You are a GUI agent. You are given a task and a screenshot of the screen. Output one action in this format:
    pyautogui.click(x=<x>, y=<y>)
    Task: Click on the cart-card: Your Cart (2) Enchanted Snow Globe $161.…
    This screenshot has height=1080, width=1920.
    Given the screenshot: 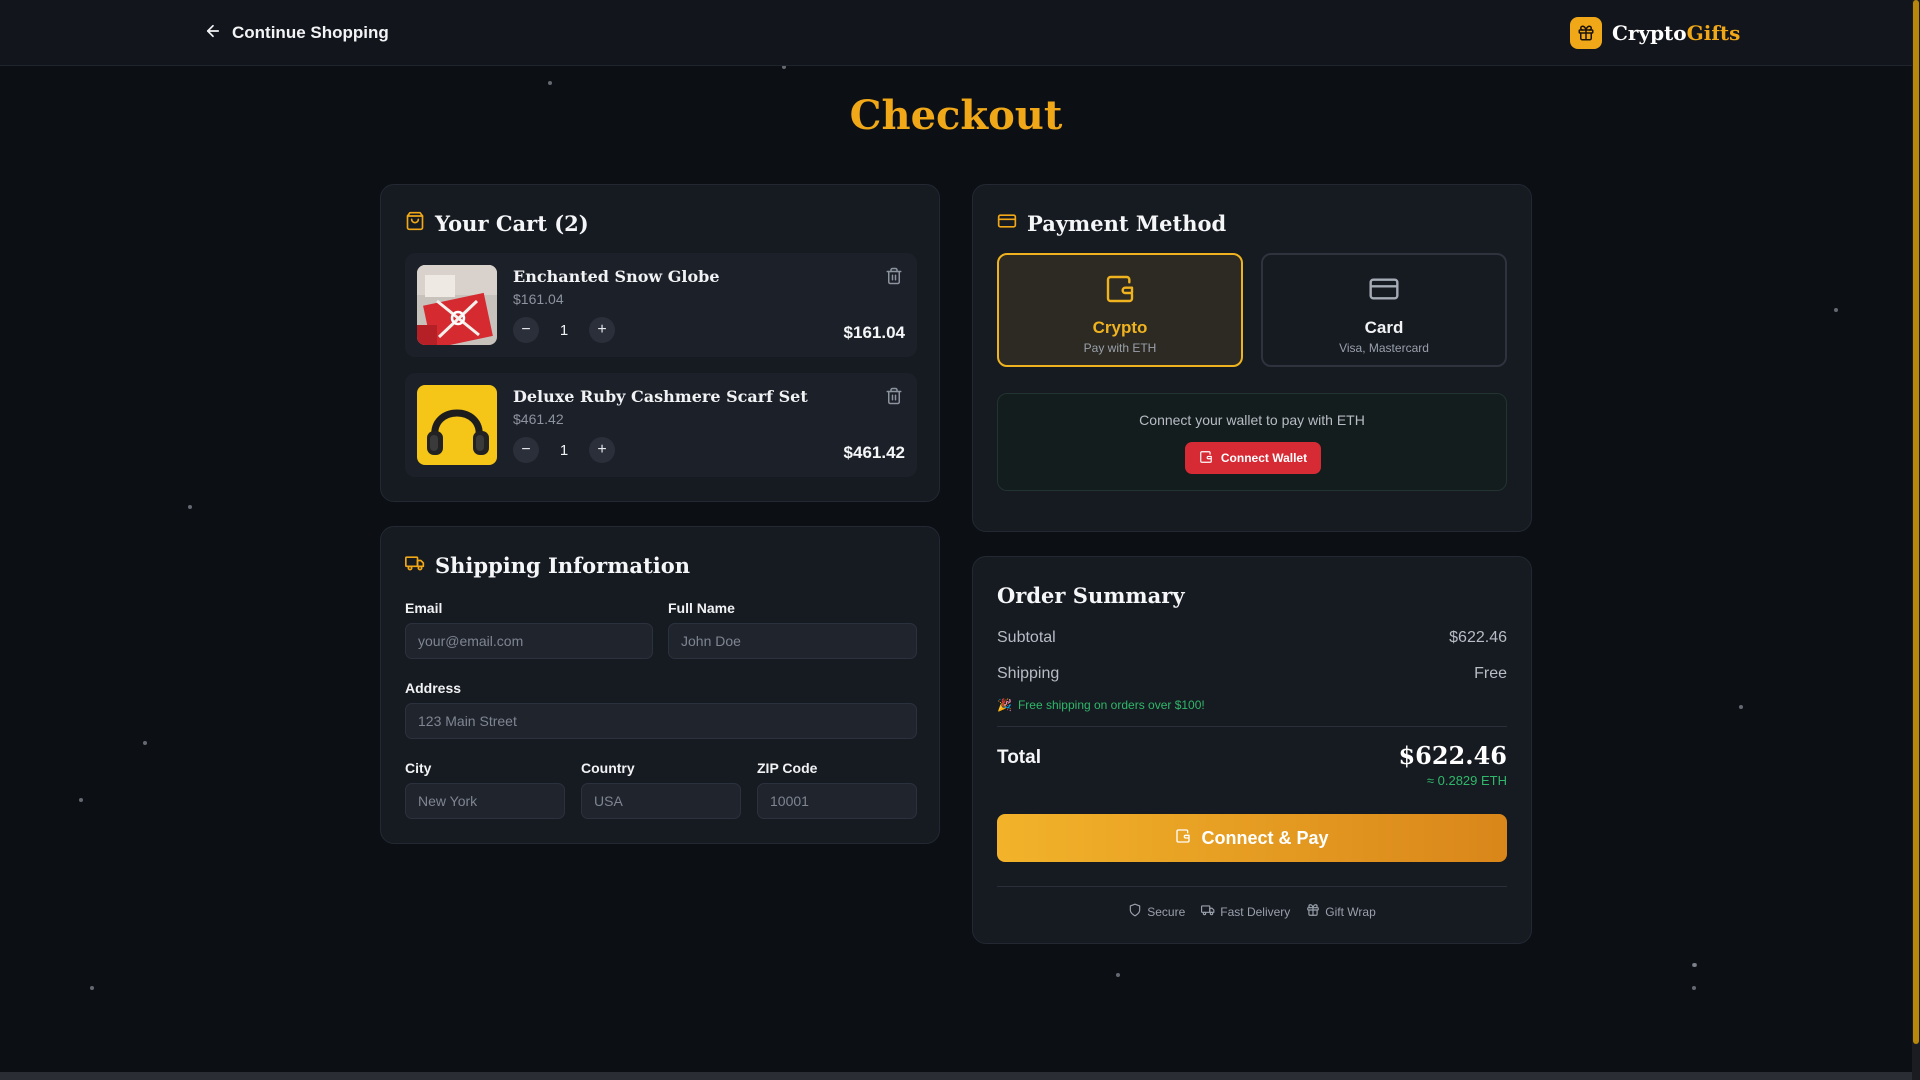 What is the action you would take?
    pyautogui.click(x=660, y=343)
    